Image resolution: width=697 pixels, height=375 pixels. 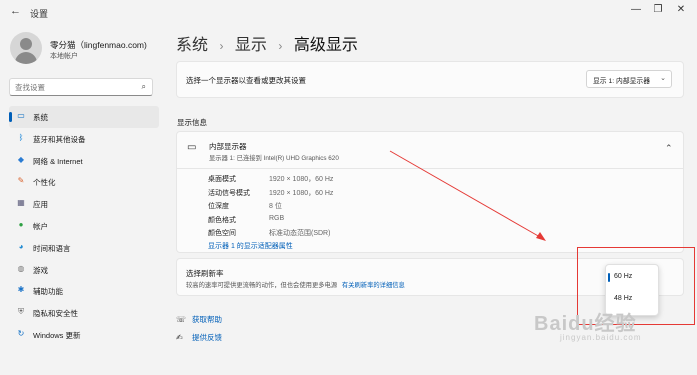 I want to click on get-help-link: ☏ 获取帮助, so click(x=199, y=319).